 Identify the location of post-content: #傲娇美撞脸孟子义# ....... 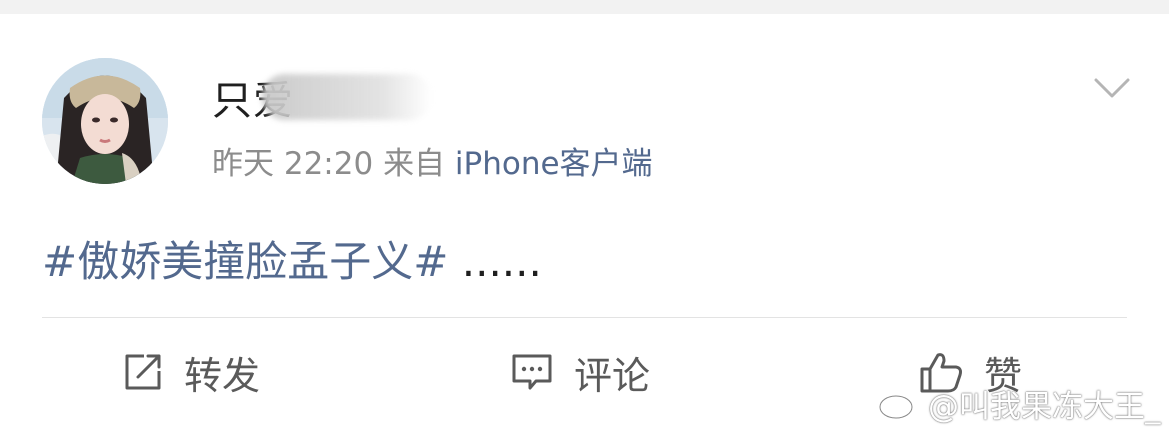
(292, 258).